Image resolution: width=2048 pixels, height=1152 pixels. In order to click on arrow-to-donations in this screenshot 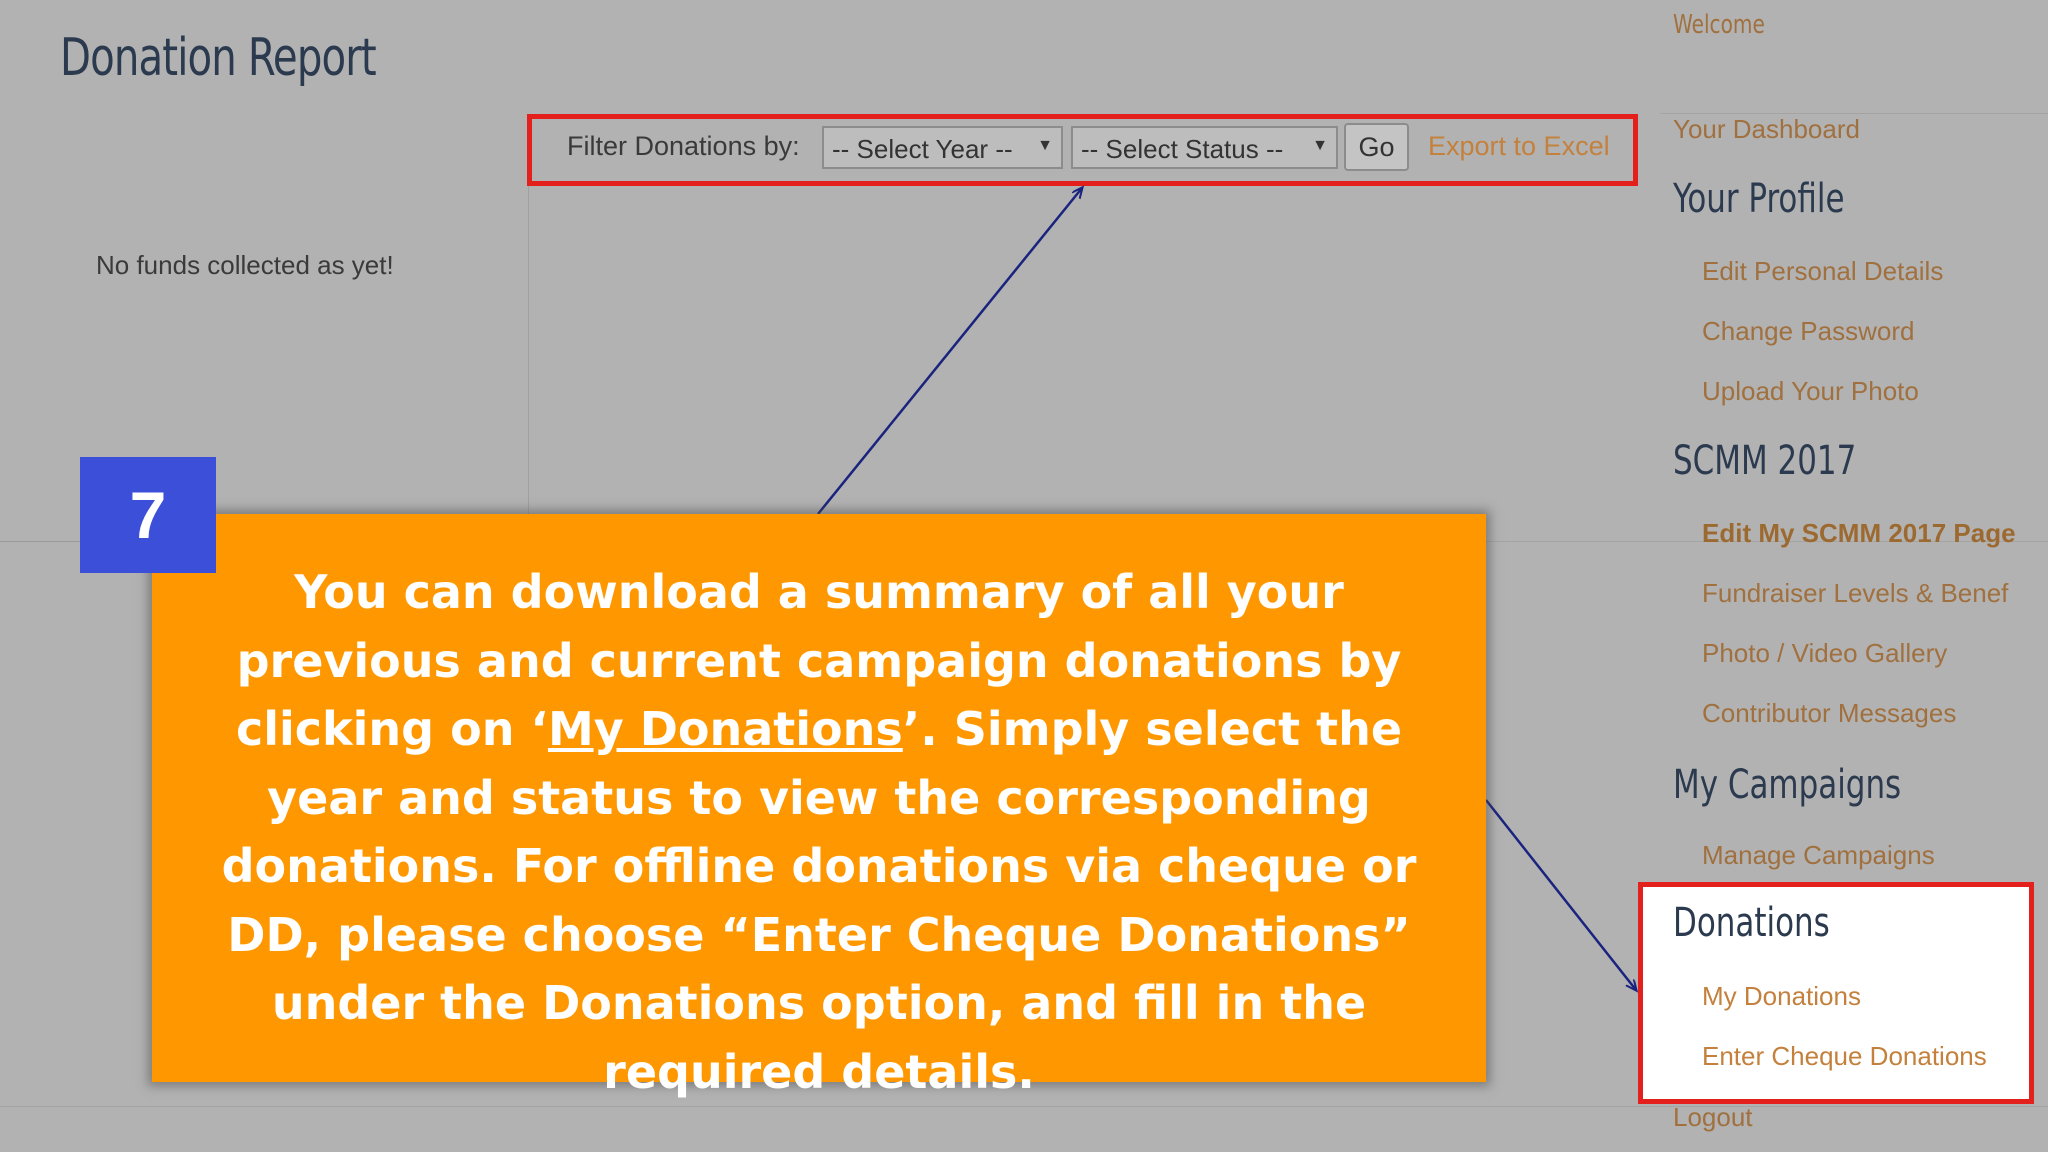, I will do `click(1560, 894)`.